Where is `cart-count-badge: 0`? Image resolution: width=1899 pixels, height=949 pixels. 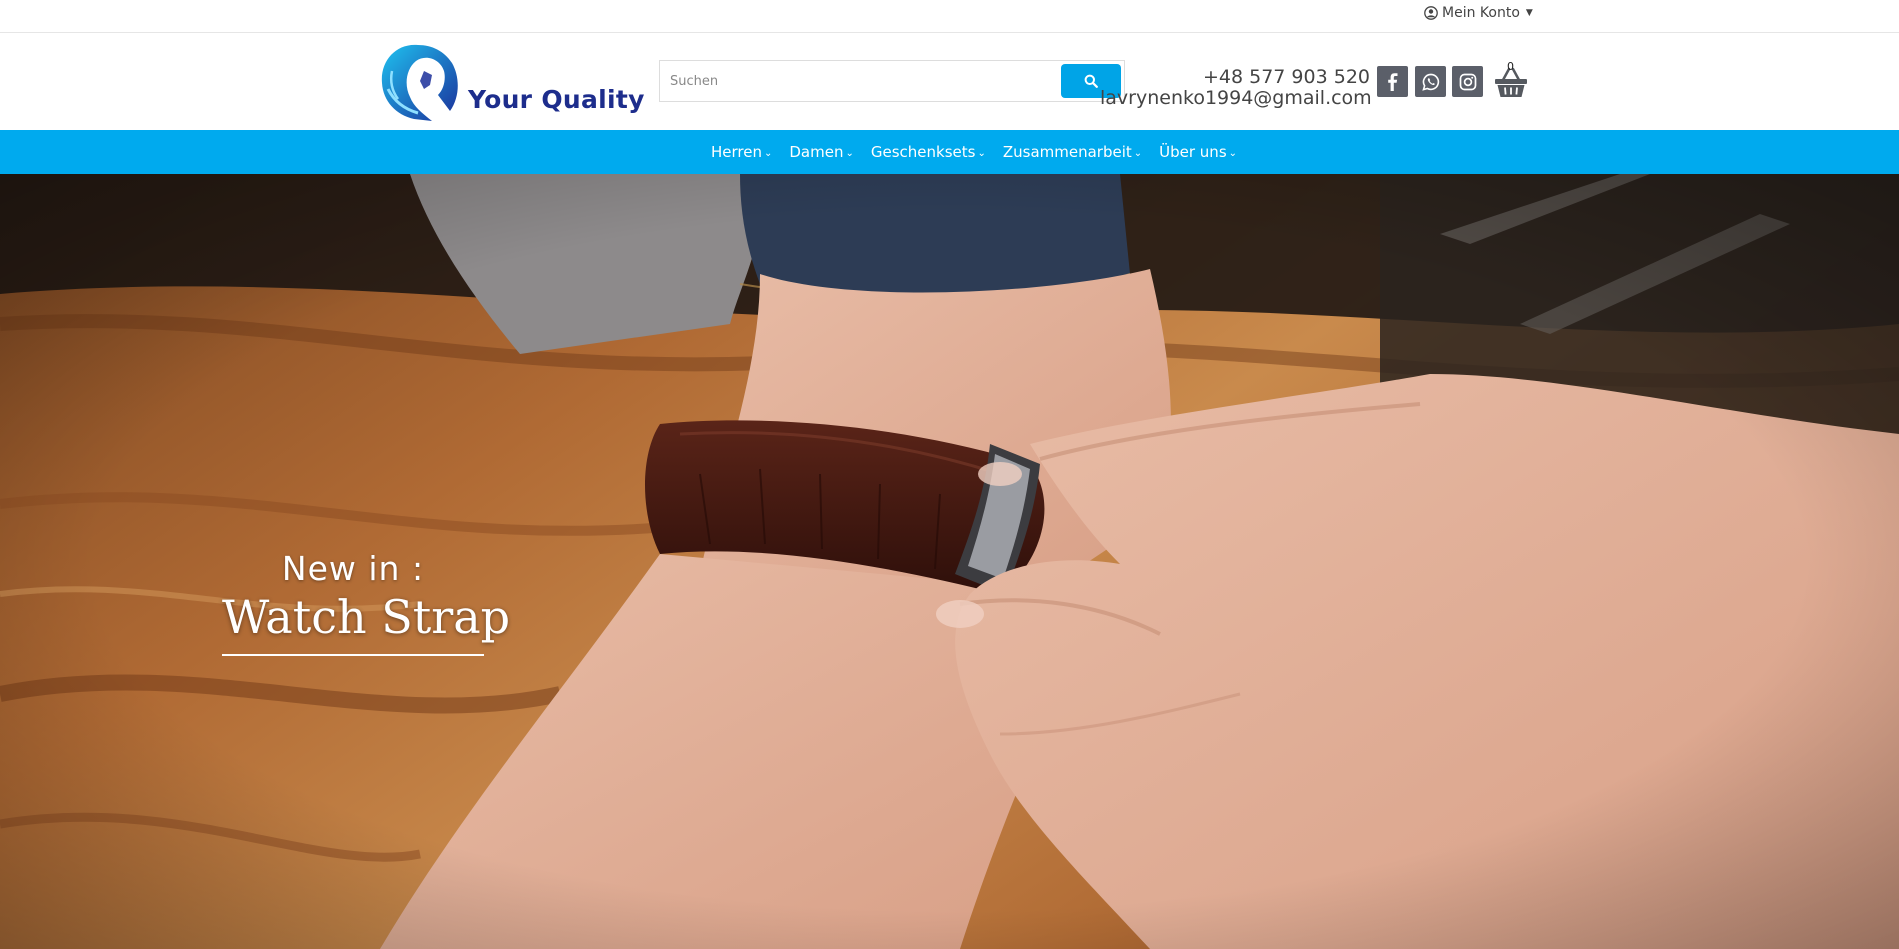
cart-count-badge: 0 is located at coordinates (1510, 66).